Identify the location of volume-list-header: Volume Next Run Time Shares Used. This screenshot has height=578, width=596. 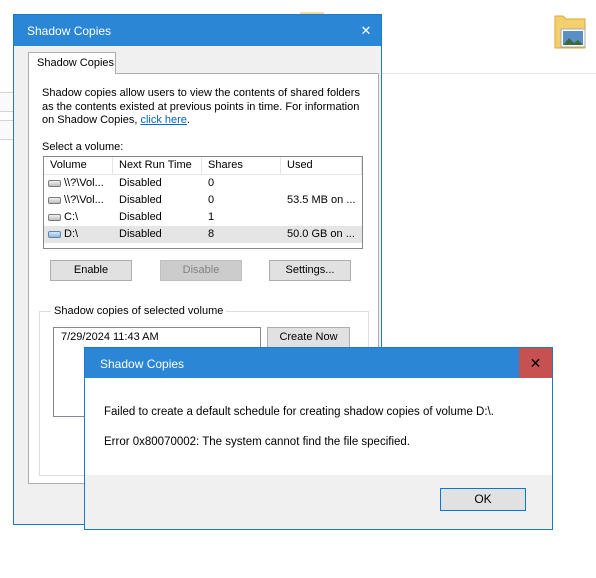
(203, 166).